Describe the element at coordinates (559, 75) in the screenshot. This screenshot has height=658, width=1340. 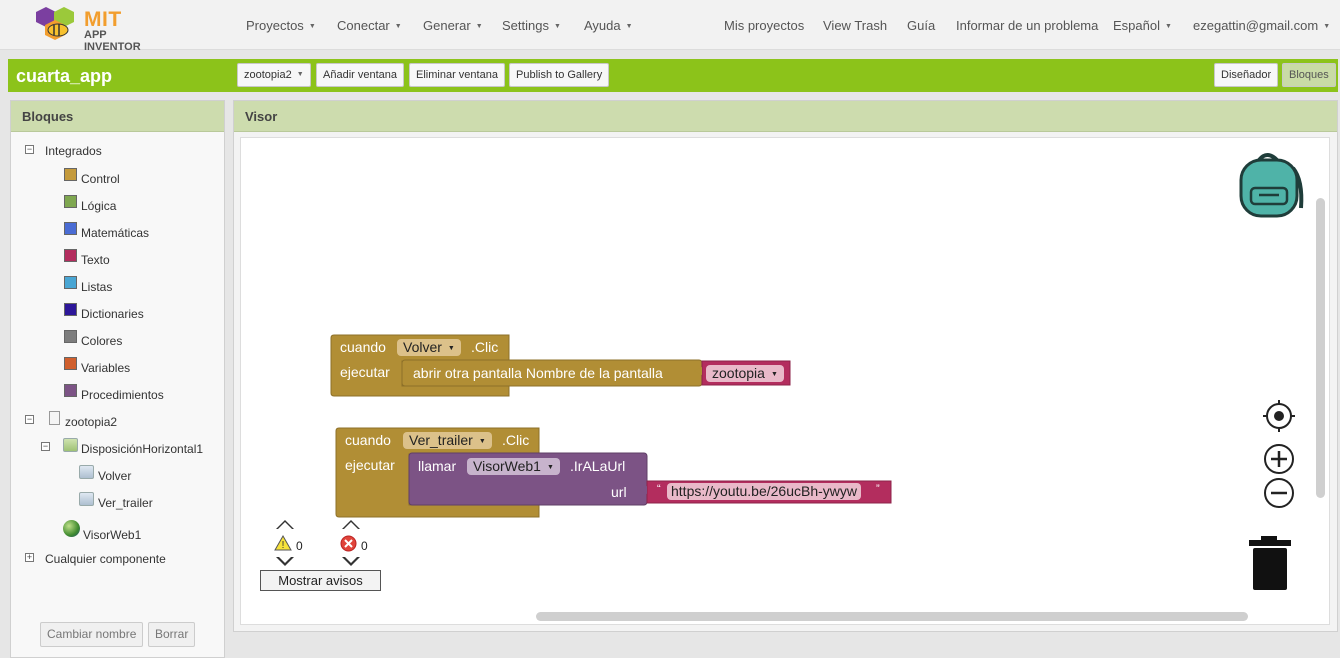
I see `publish-gallery-button: Publish to Gallery` at that location.